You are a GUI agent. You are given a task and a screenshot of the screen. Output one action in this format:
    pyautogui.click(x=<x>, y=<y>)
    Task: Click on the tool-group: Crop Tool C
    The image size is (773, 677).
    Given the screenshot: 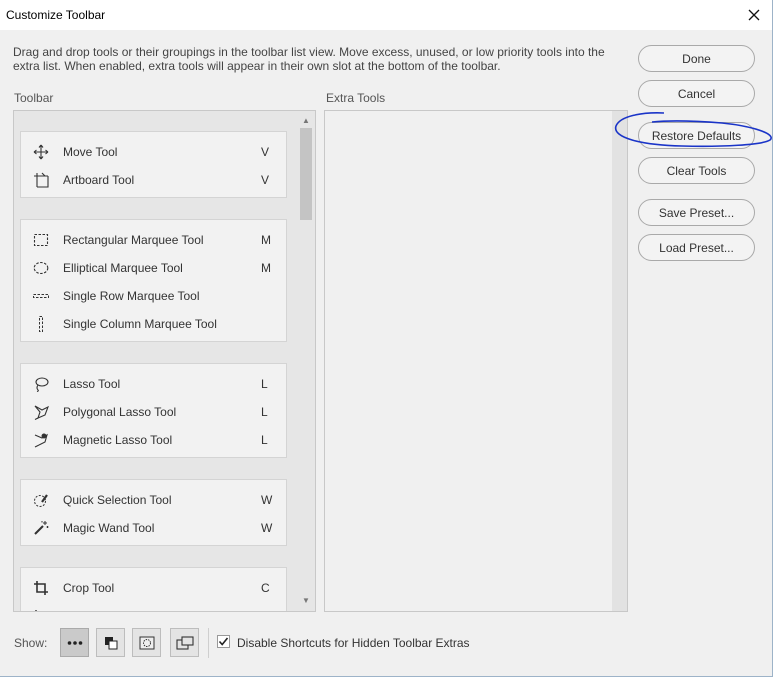 What is the action you would take?
    pyautogui.click(x=153, y=589)
    